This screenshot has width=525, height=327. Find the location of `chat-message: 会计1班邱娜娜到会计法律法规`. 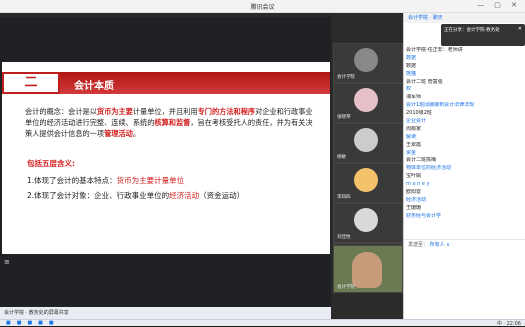

chat-message: 会计1班邱娜娜到会计法律法规 is located at coordinates (440, 105).